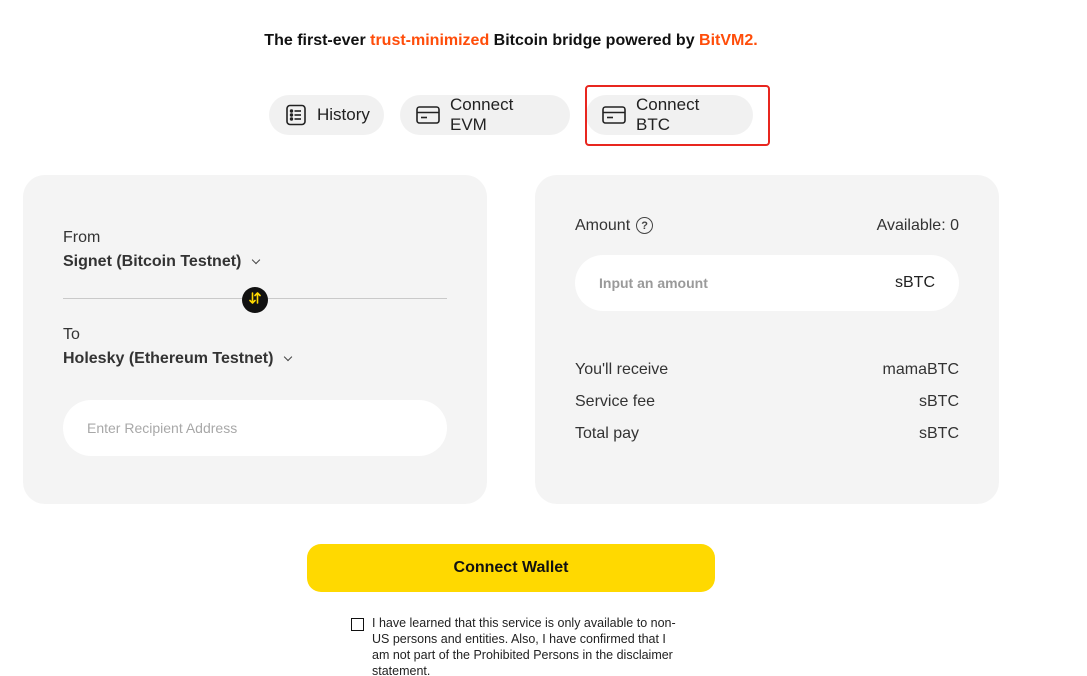 The height and width of the screenshot is (676, 1087). What do you see at coordinates (594, 40) in the screenshot?
I see `tagline-text-2: Bitcoin bridge powered by` at bounding box center [594, 40].